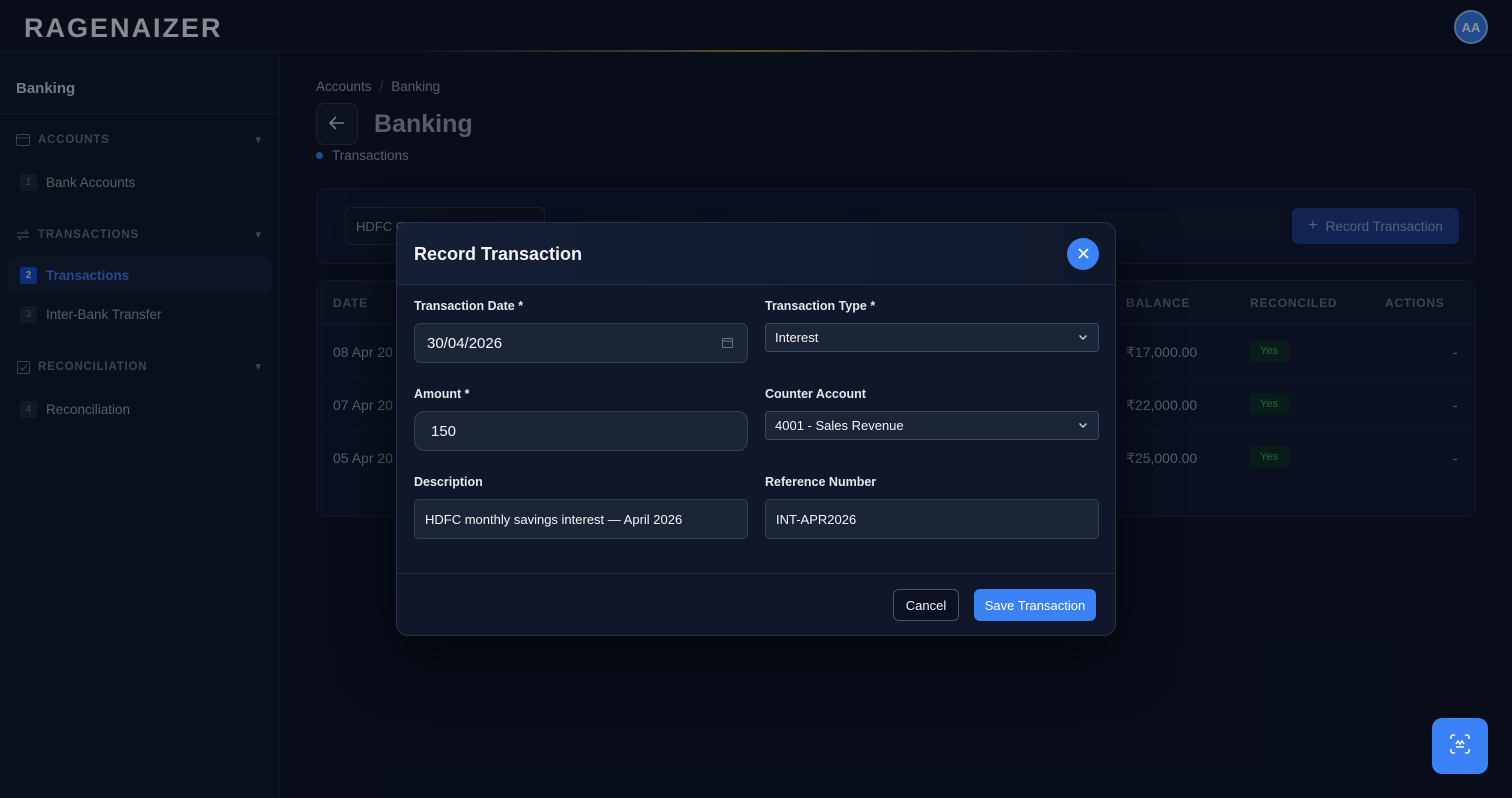 Image resolution: width=1512 pixels, height=798 pixels. I want to click on assistant-fab-button, so click(1460, 746).